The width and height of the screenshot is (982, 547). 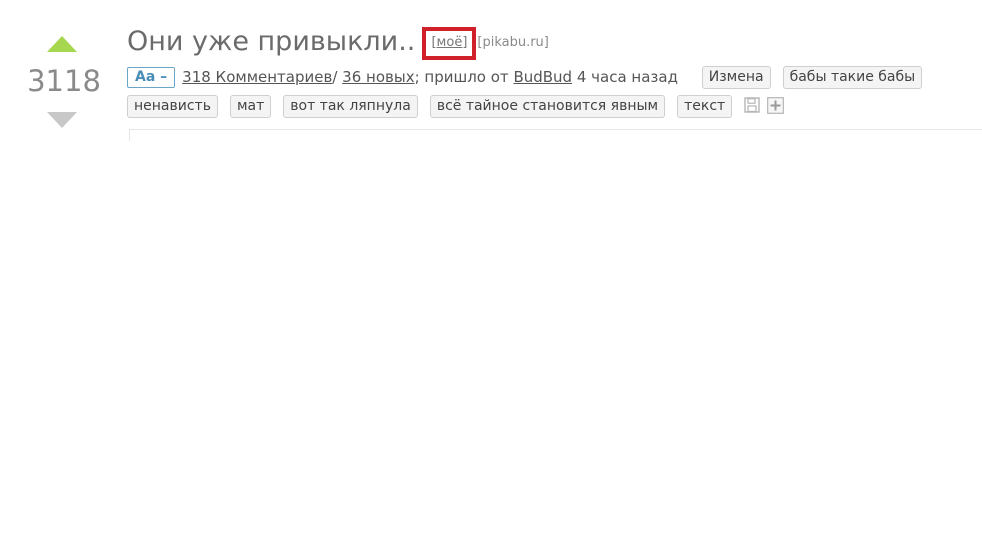 I want to click on content-divider-left, so click(x=129, y=135).